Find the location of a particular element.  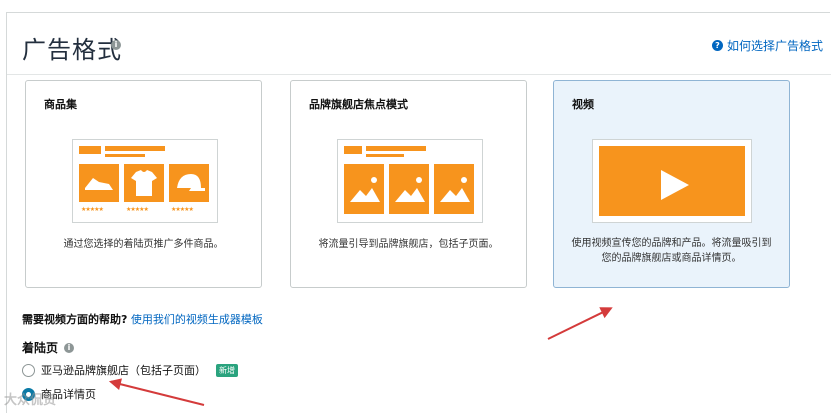

store-spotlight-illustration is located at coordinates (410, 181).